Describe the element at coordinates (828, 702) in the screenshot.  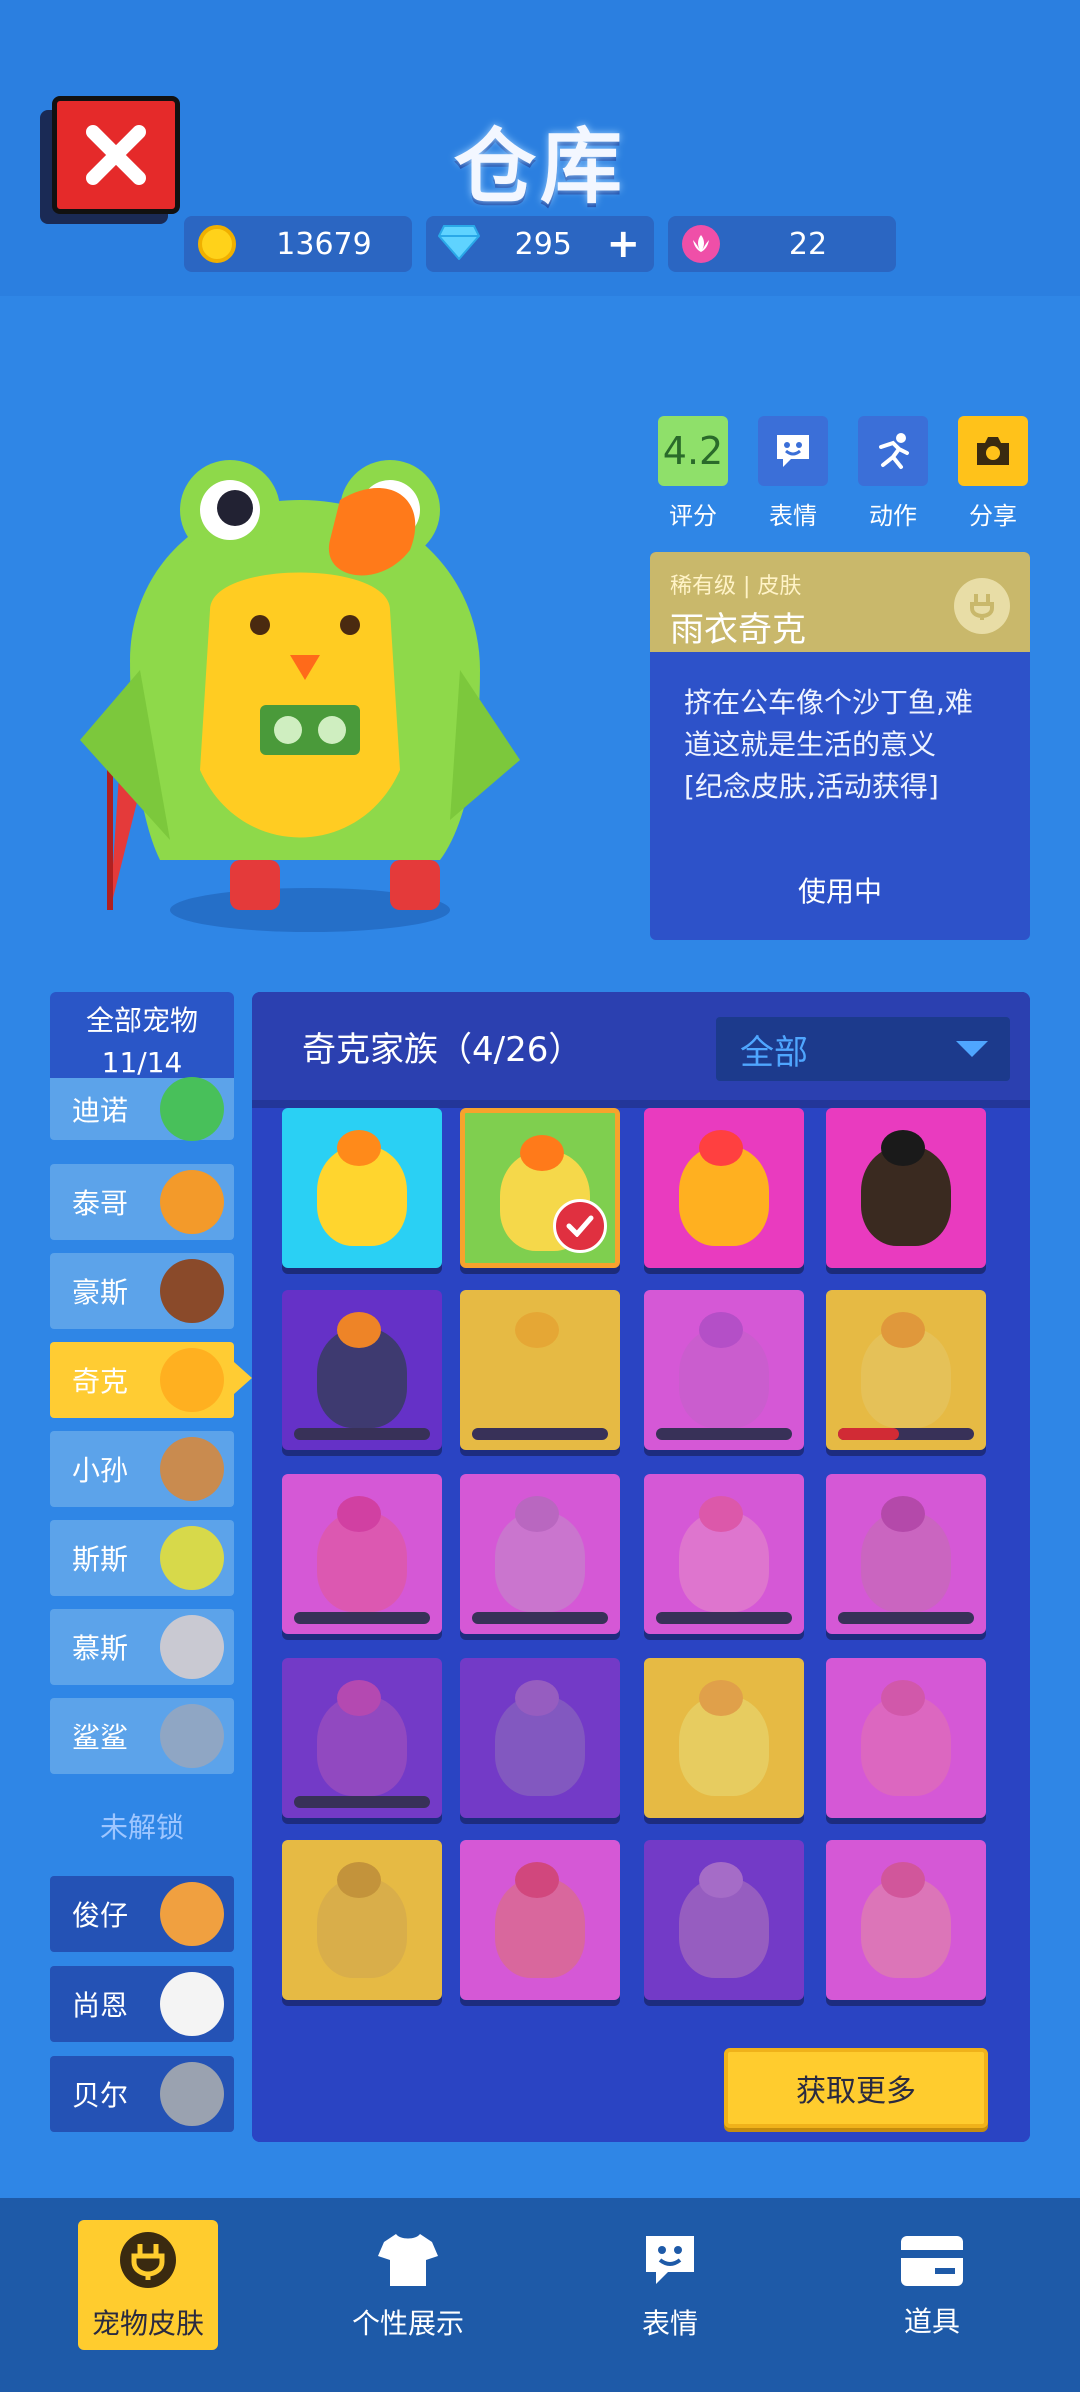
I see `skin-description-line: 挤在公车像个沙丁鱼,难` at that location.